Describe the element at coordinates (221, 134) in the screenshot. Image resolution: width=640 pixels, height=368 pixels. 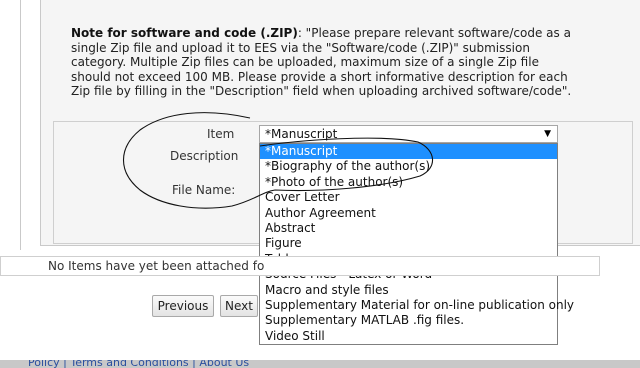
I see `item-label: Item` at that location.